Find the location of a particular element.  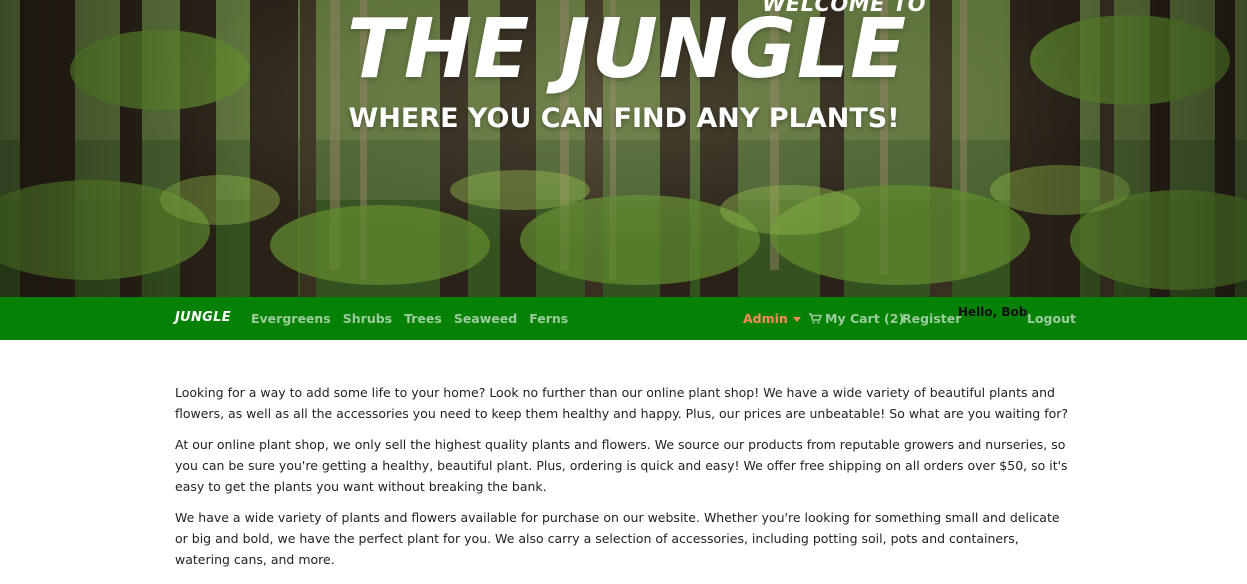

admin-dropdown: Admin is located at coordinates (772, 318).